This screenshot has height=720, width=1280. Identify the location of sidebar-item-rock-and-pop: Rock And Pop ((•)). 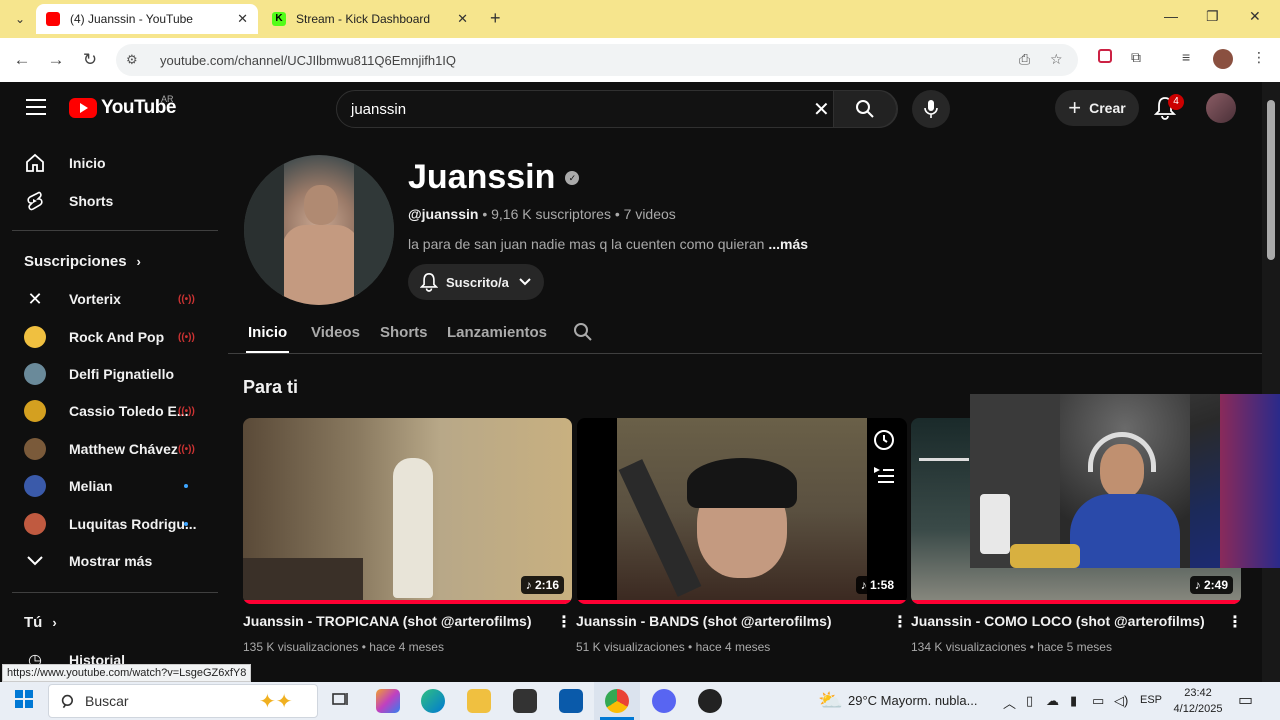
(114, 337).